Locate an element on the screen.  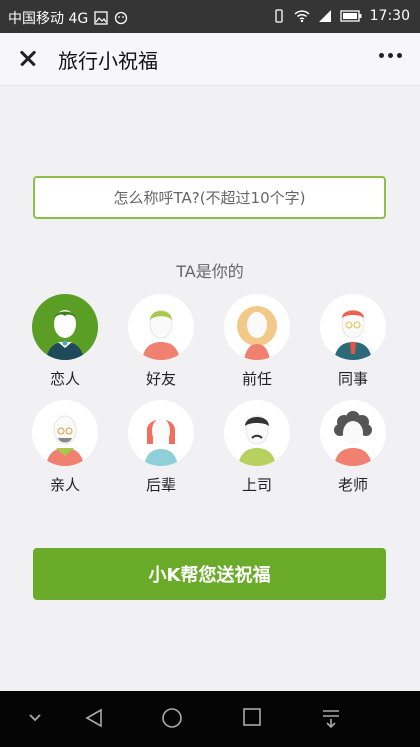
battery-icon is located at coordinates (350, 16).